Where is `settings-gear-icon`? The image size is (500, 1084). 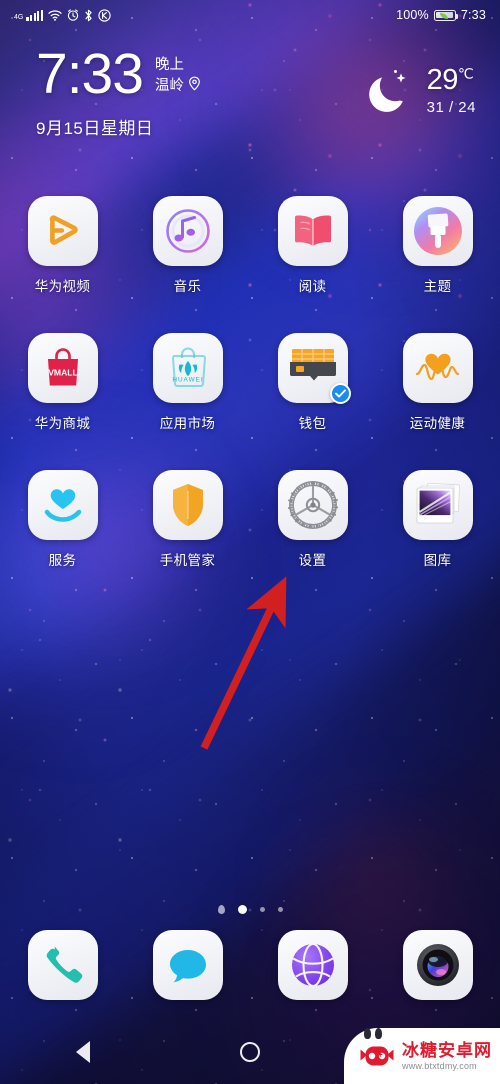 settings-gear-icon is located at coordinates (312, 505).